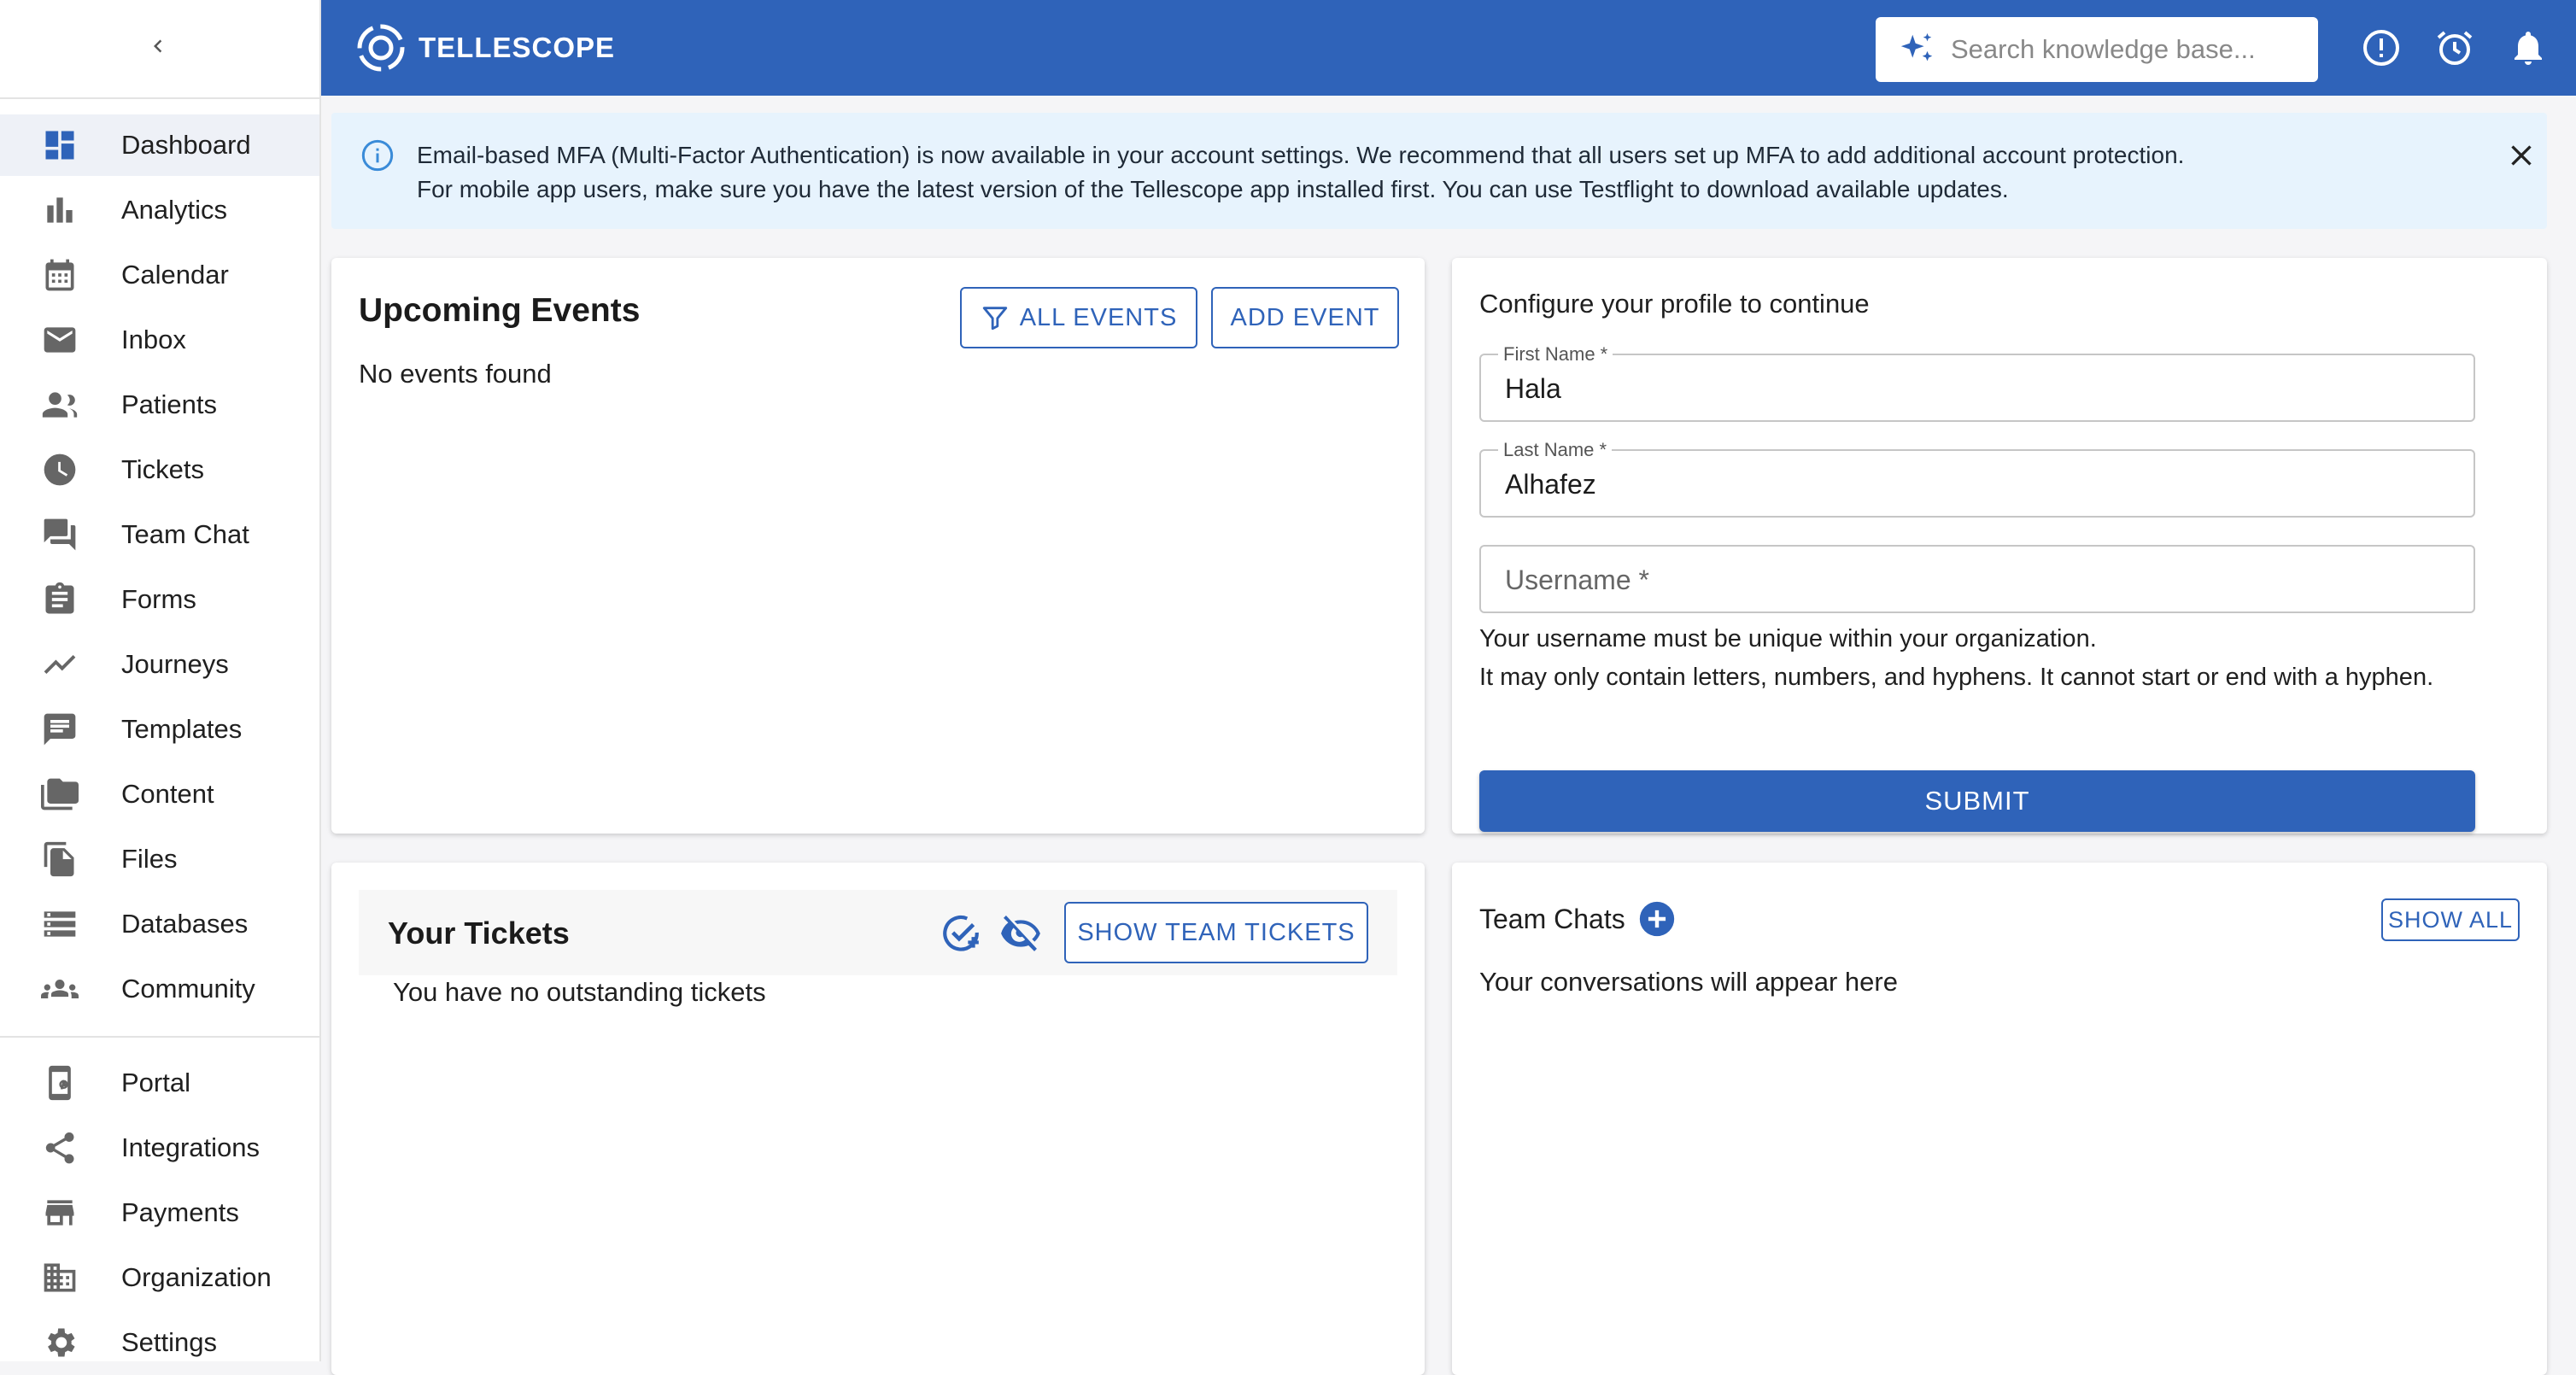 This screenshot has height=1375, width=2576. I want to click on card-title: Upcoming Events, so click(500, 310).